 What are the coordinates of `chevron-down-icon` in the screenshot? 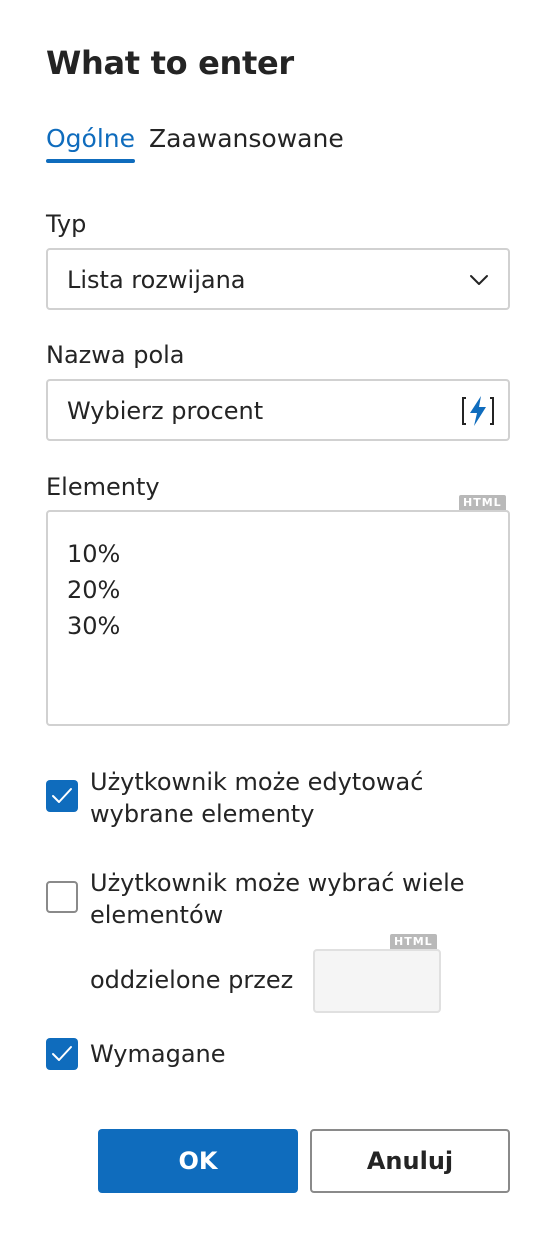 It's located at (479, 280).